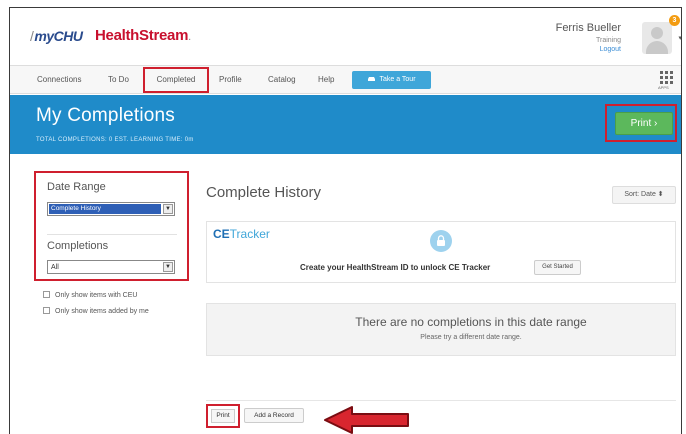  What do you see at coordinates (441, 241) in the screenshot?
I see `lock-icon` at bounding box center [441, 241].